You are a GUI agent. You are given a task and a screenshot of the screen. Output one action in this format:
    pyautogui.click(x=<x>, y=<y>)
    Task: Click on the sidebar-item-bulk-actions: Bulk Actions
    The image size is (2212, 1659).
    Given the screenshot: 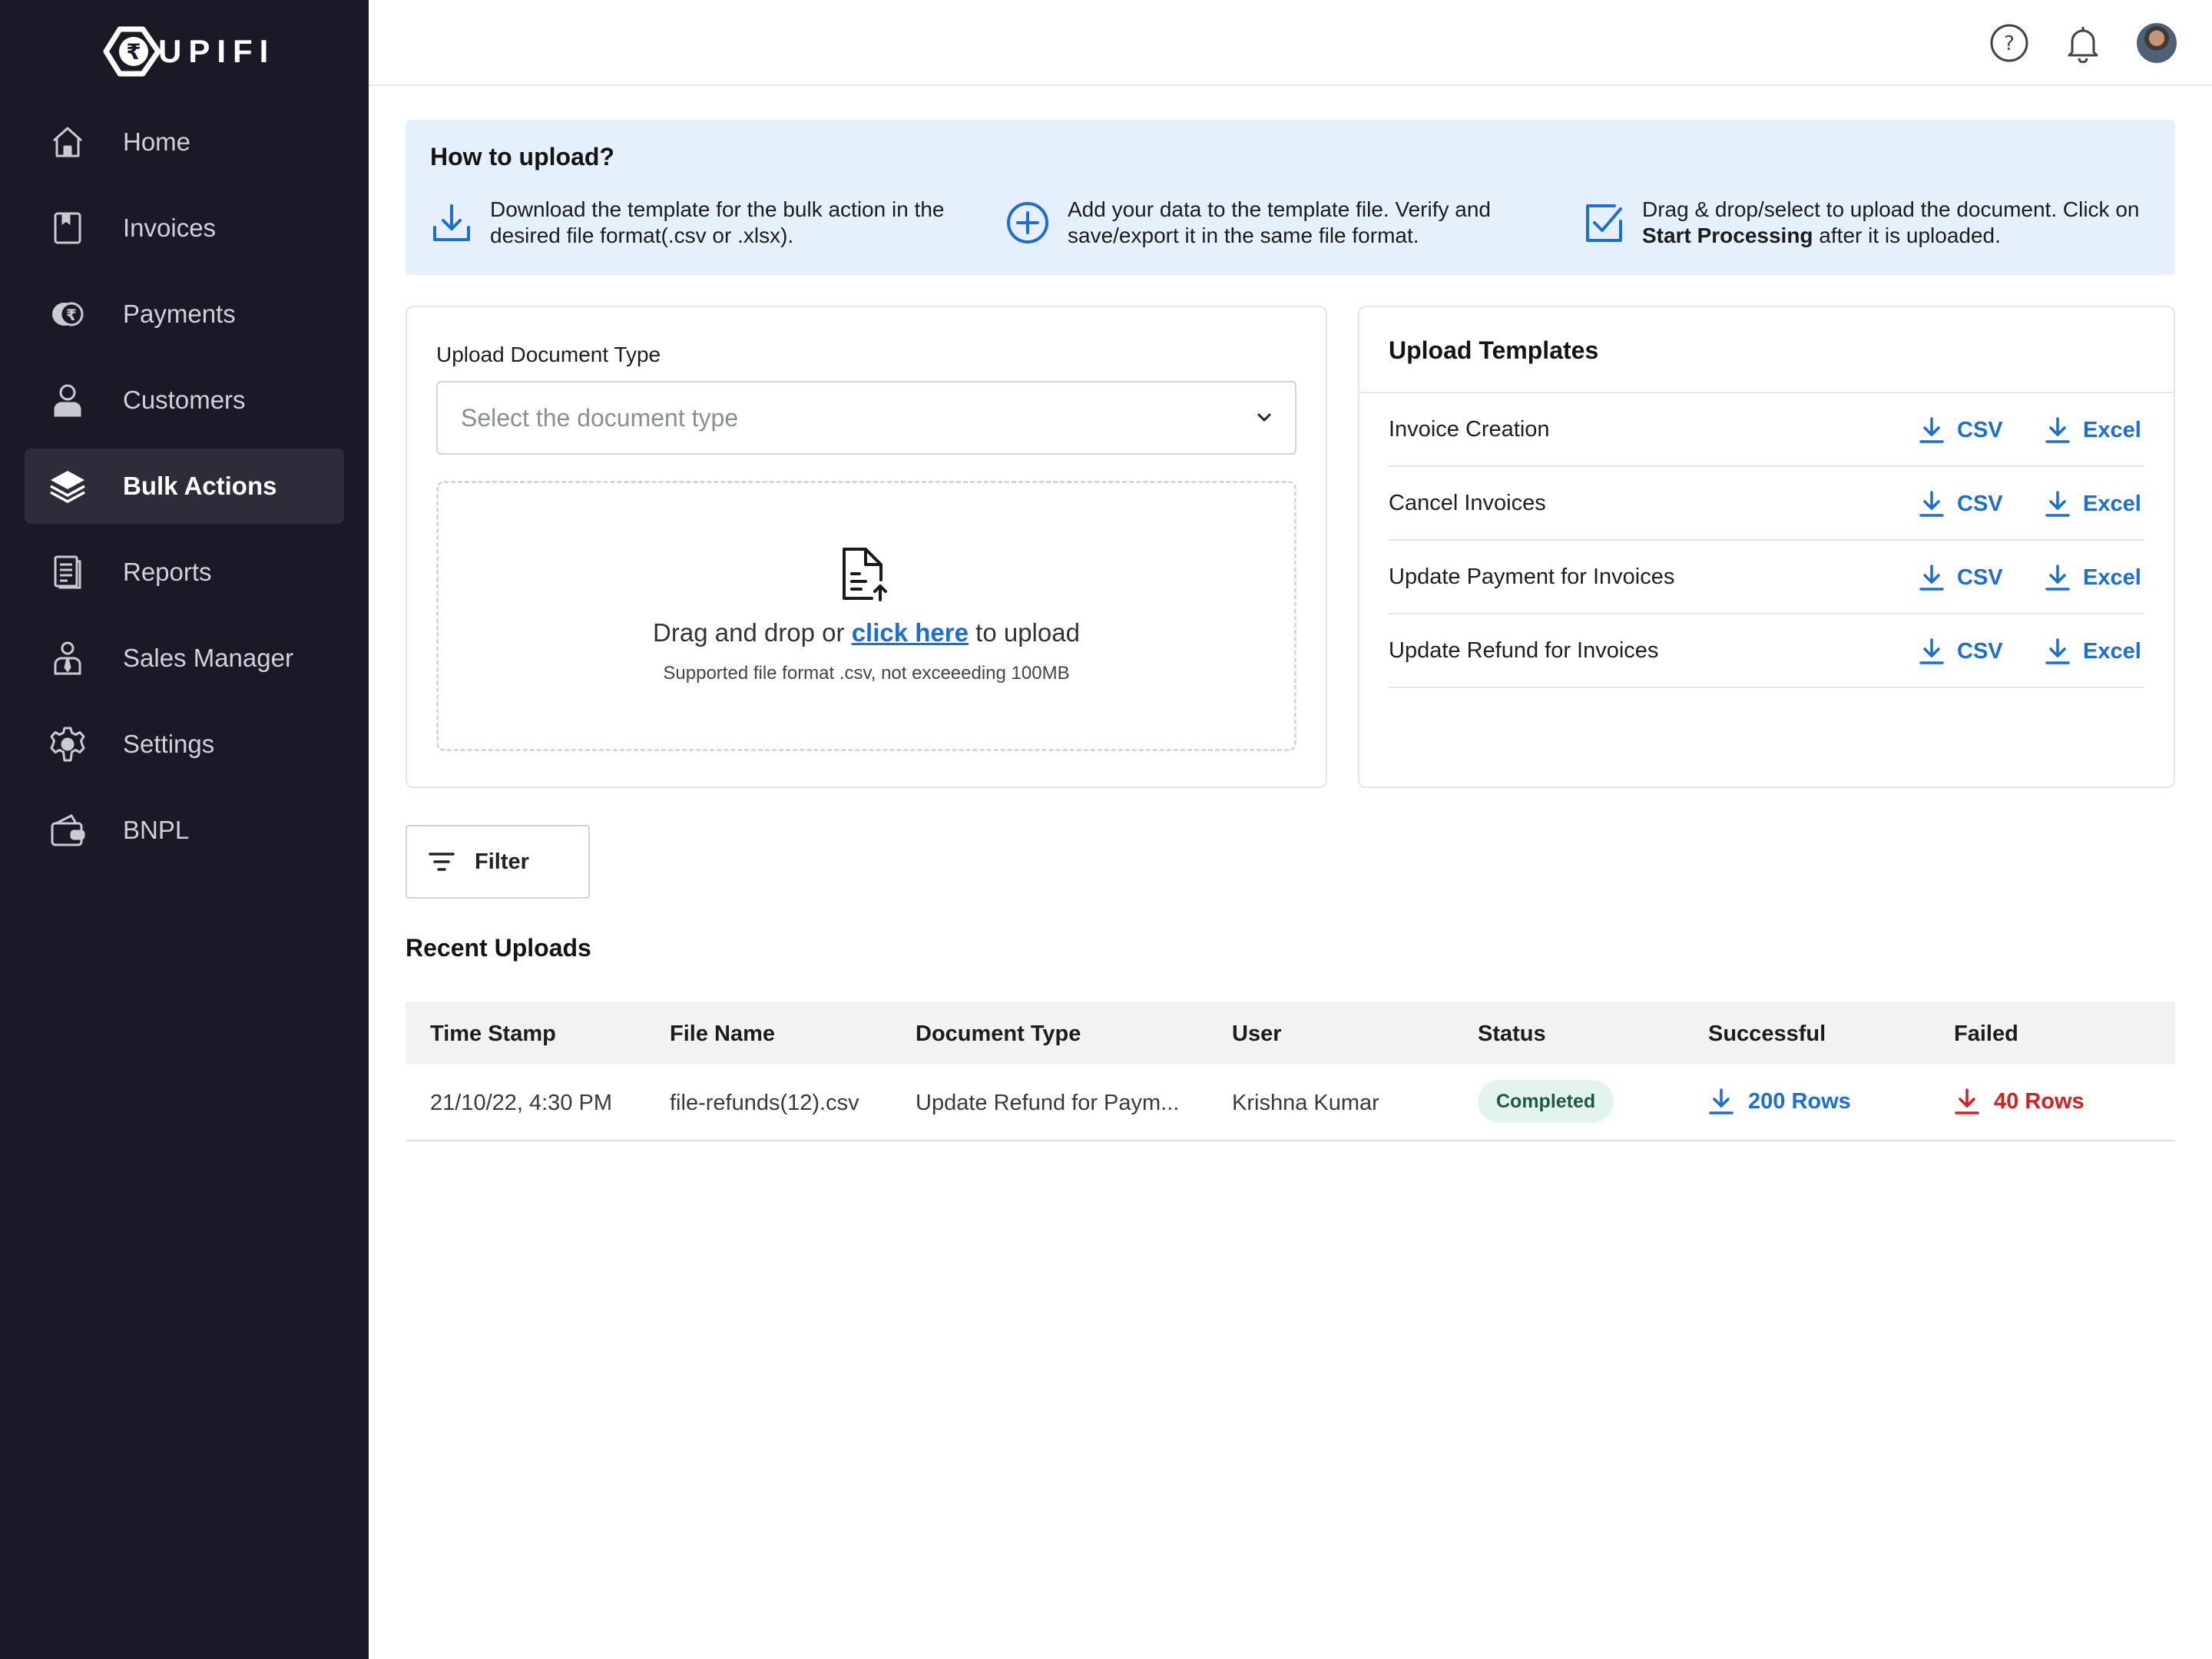 What is the action you would take?
    pyautogui.click(x=184, y=487)
    